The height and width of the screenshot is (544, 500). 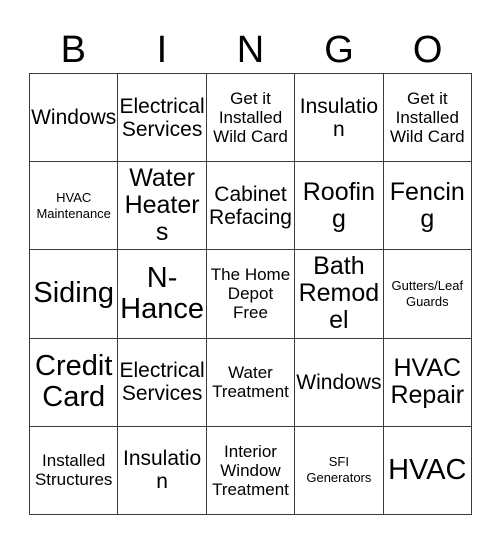 I want to click on header-letter-o: O, so click(x=427, y=50).